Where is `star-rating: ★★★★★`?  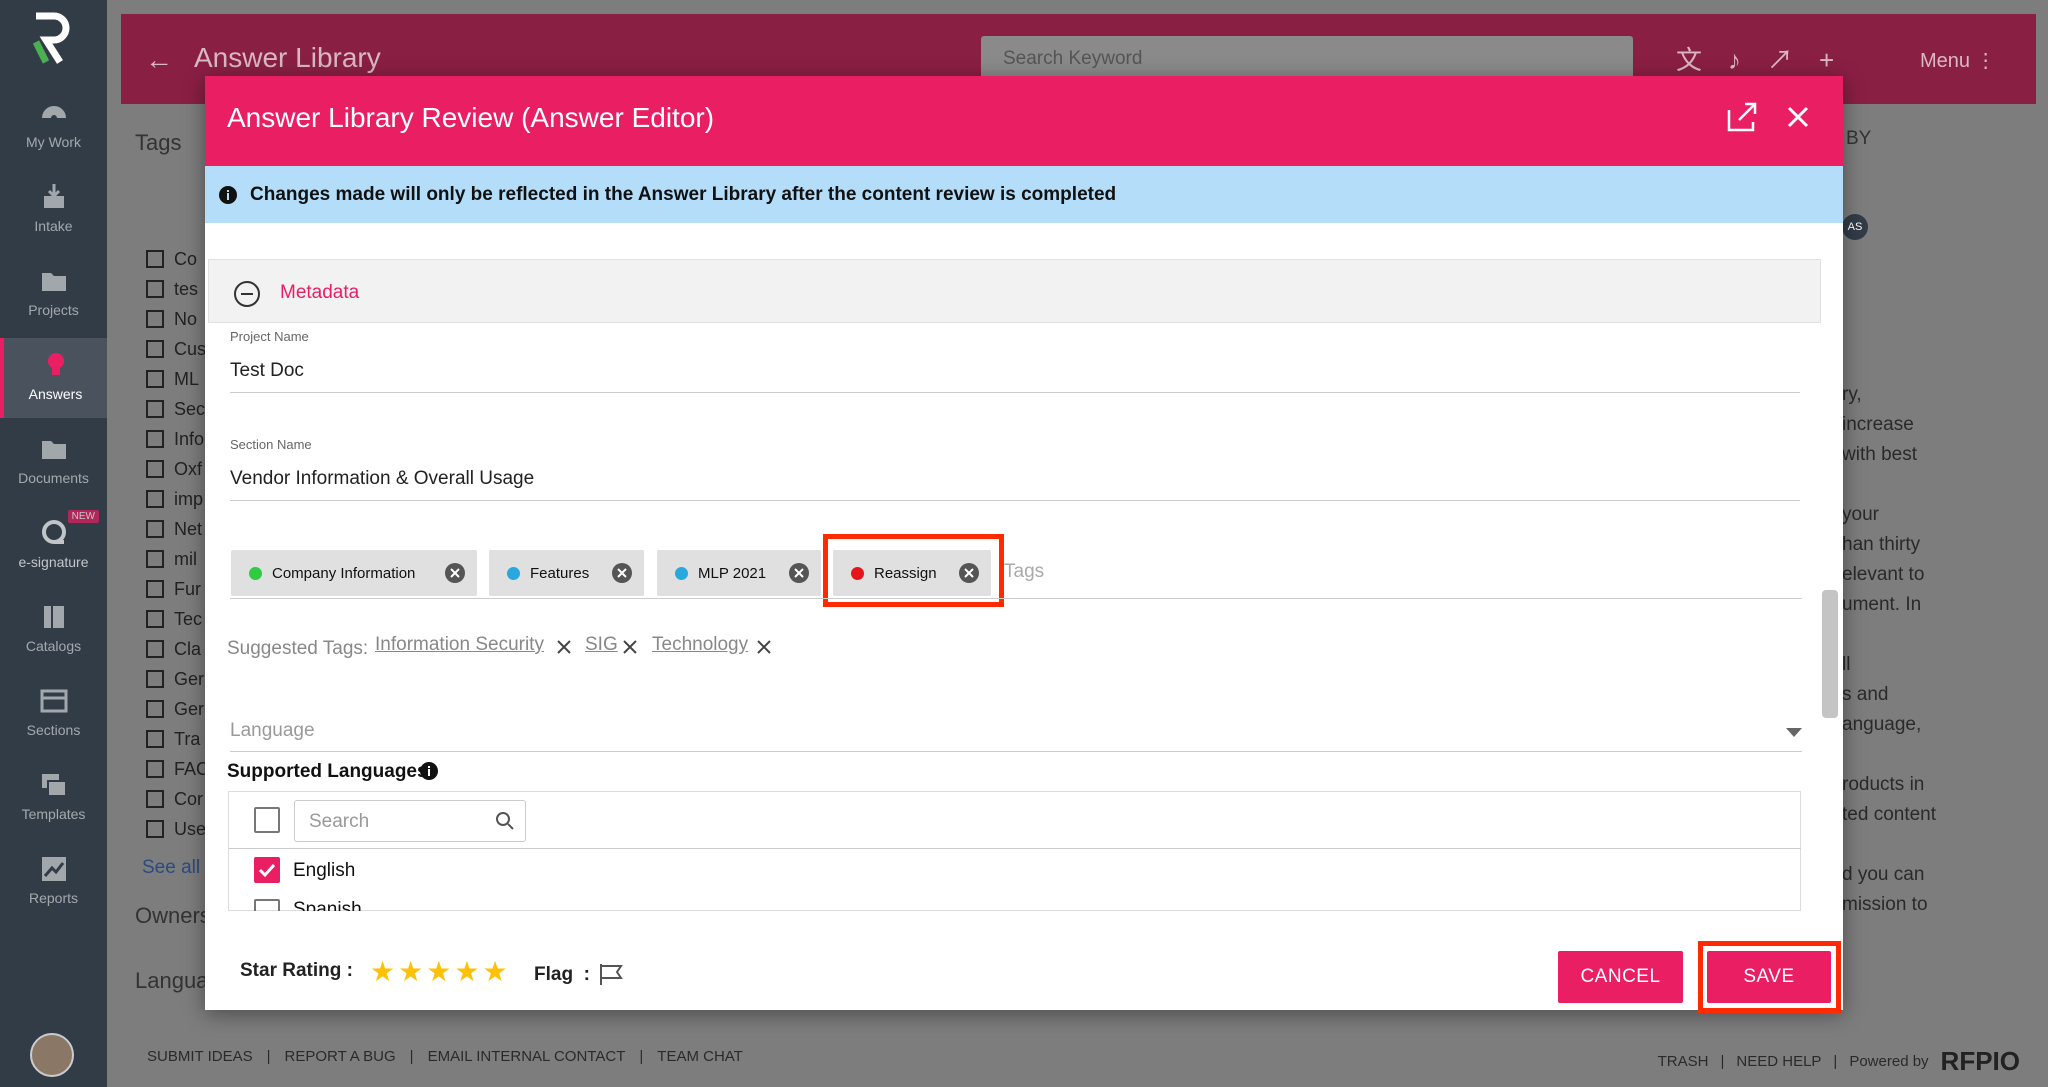
star-rating: ★★★★★ is located at coordinates (440, 971).